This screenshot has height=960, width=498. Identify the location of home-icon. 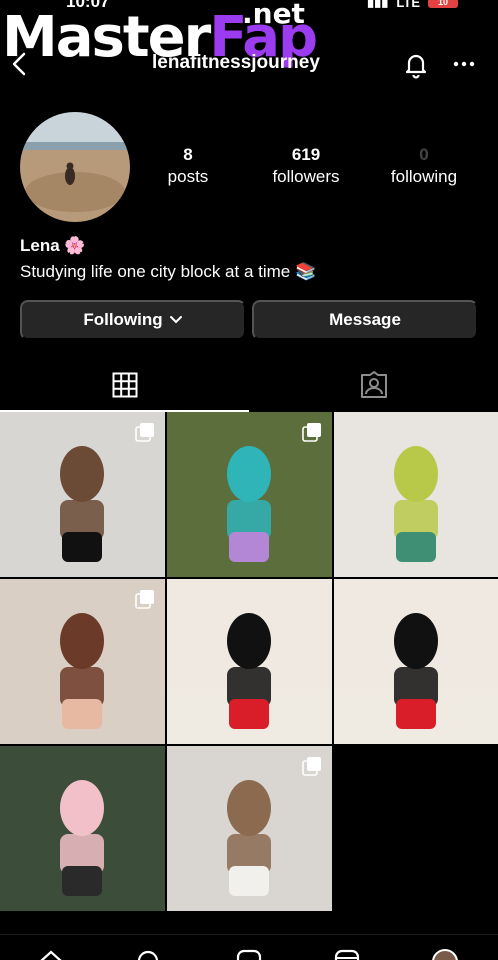
(51, 955).